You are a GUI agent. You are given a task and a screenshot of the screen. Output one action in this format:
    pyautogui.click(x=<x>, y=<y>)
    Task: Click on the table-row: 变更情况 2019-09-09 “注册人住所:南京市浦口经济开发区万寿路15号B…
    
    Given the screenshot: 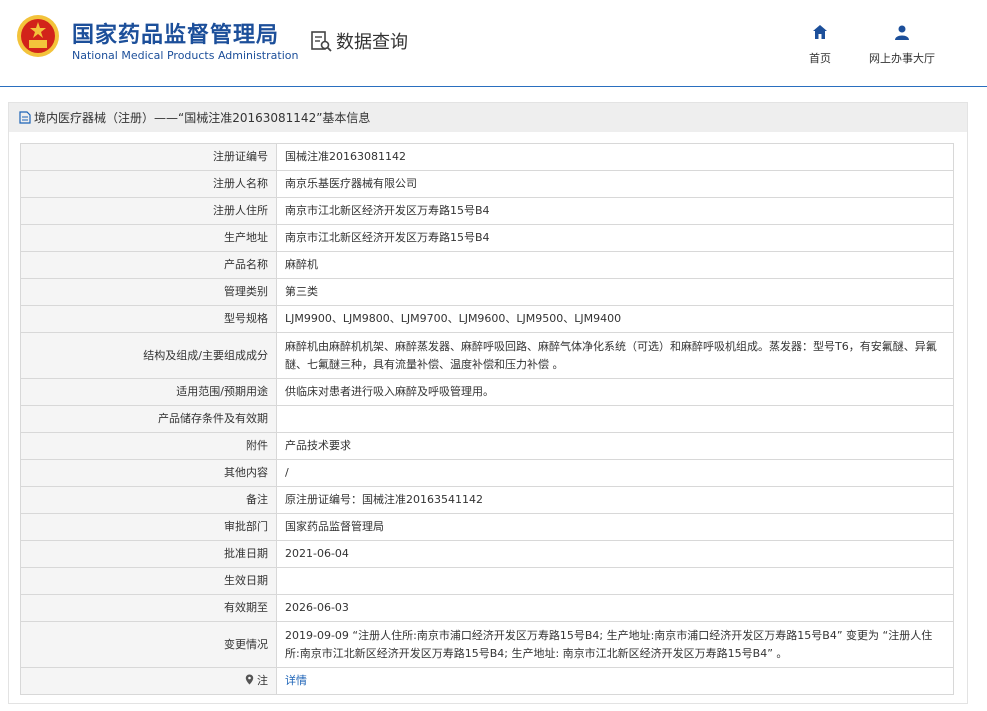 What is the action you would take?
    pyautogui.click(x=487, y=644)
    